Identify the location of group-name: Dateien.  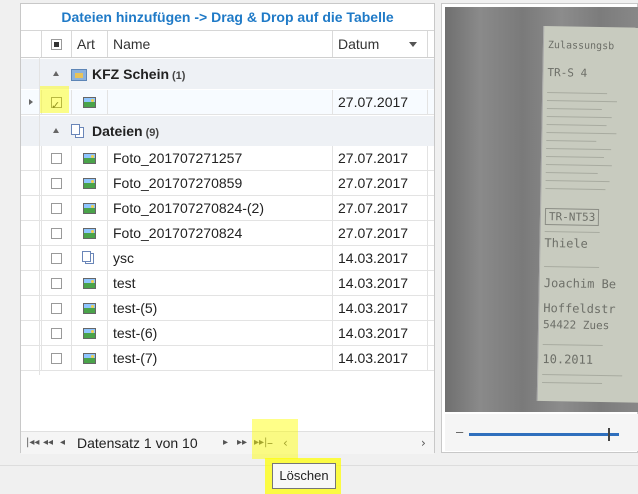
(117, 131).